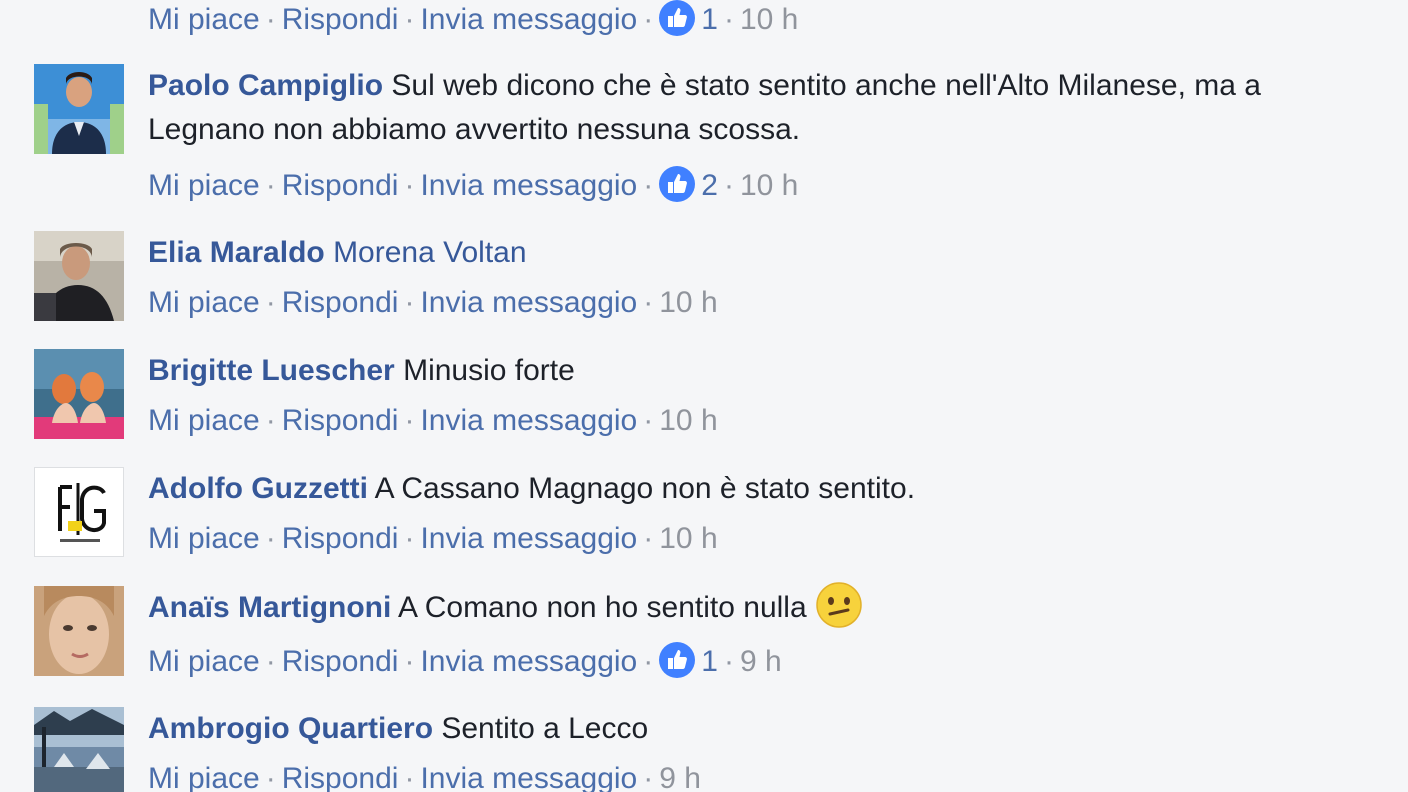  I want to click on tagged-user: Morena Voltan, so click(429, 252).